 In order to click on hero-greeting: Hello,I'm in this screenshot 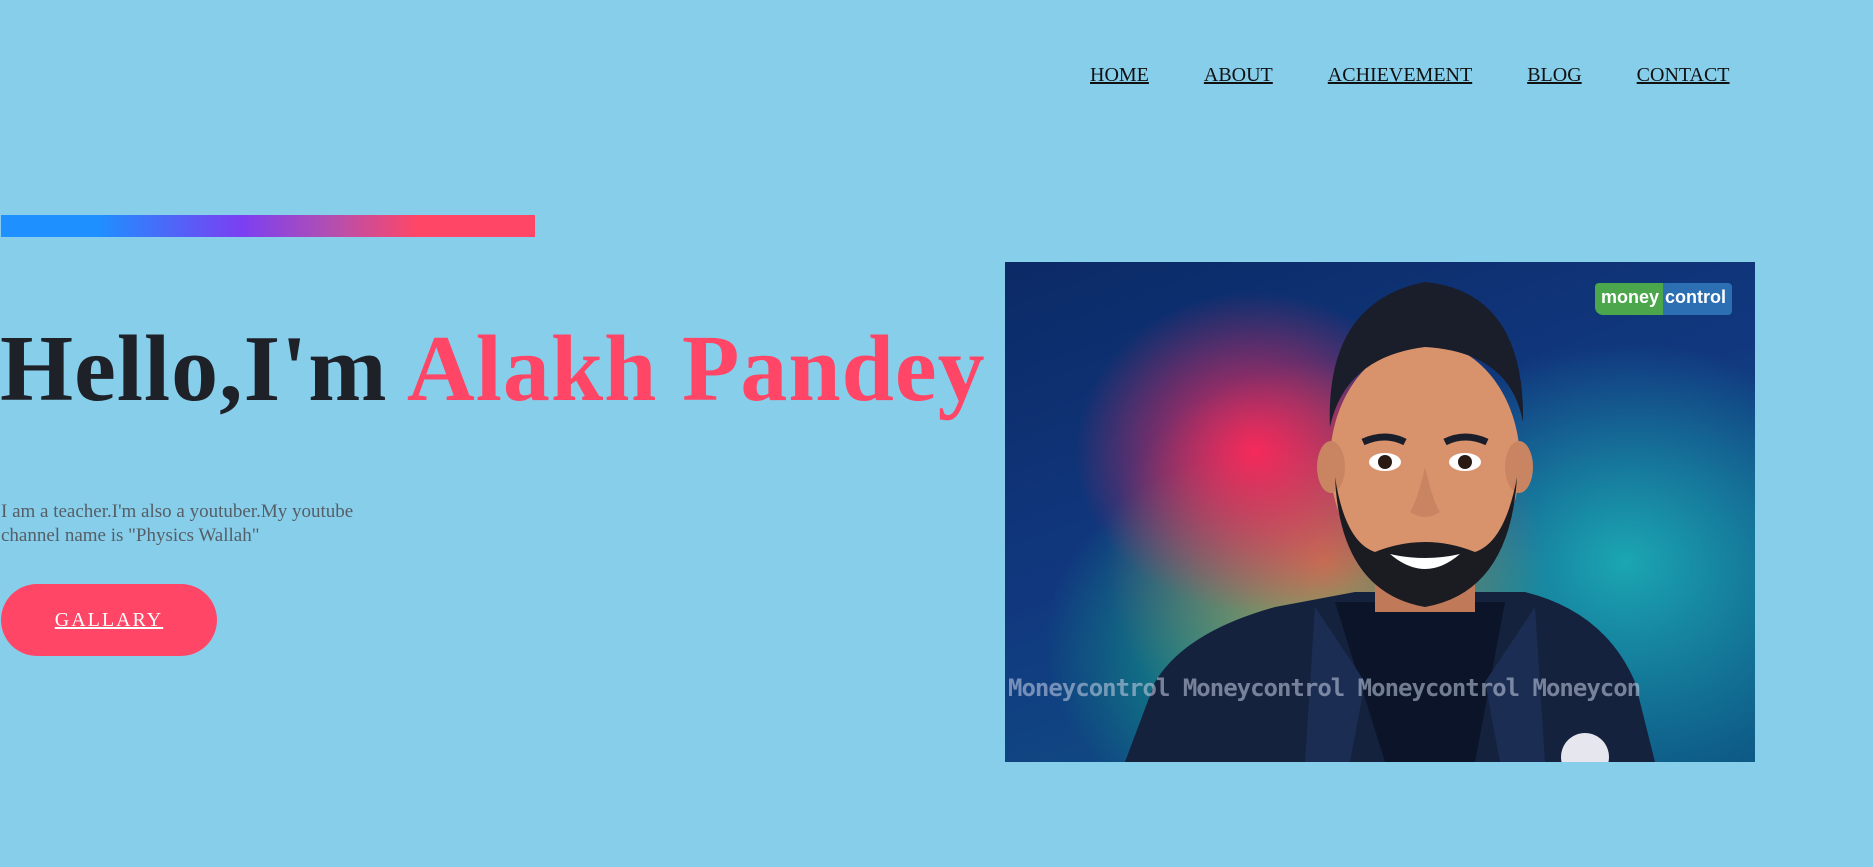, I will do `click(203, 369)`.